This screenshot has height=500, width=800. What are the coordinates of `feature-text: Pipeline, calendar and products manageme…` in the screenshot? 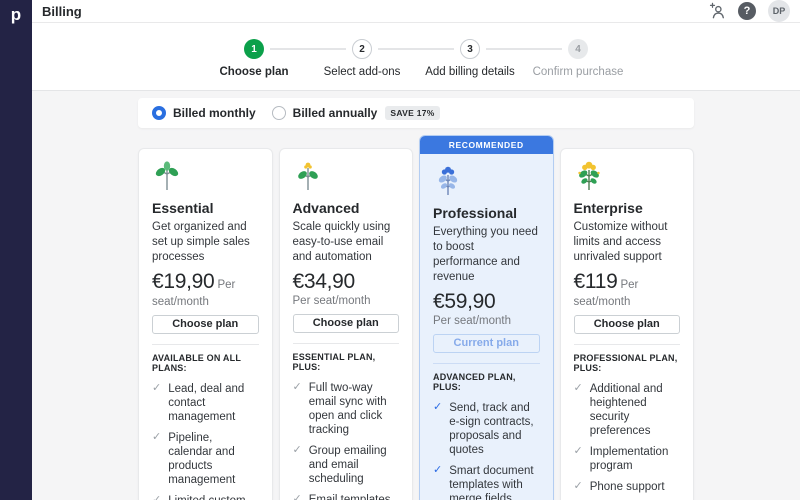 It's located at (202, 458).